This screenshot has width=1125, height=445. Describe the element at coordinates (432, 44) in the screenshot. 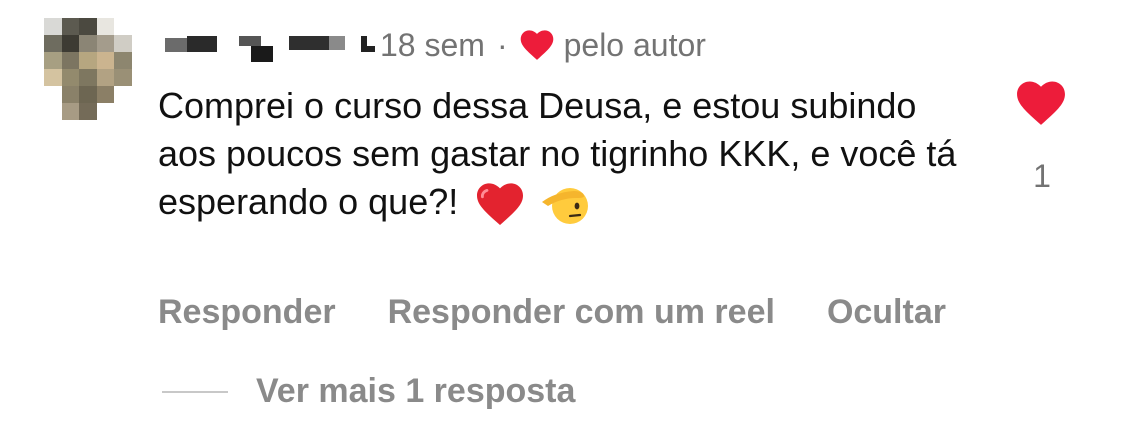

I see `timestamp: 18 sem` at that location.